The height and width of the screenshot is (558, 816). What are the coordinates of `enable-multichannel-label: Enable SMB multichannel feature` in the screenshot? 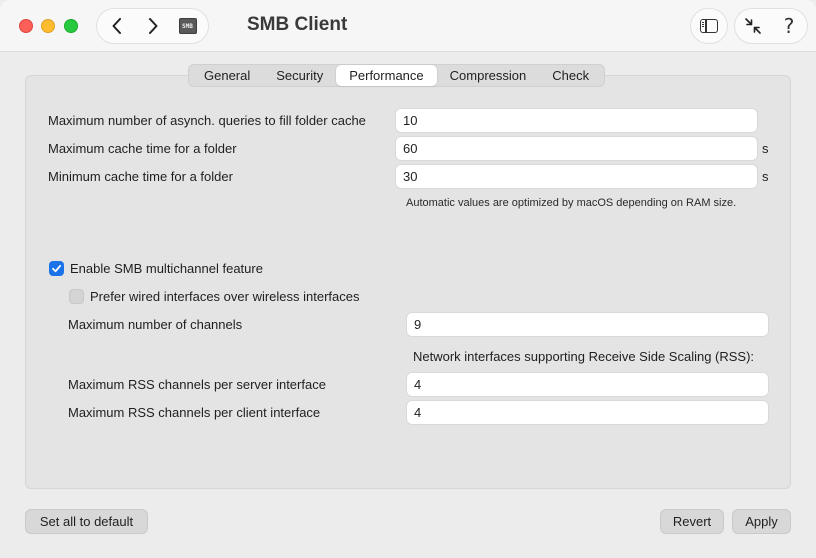 It's located at (166, 268).